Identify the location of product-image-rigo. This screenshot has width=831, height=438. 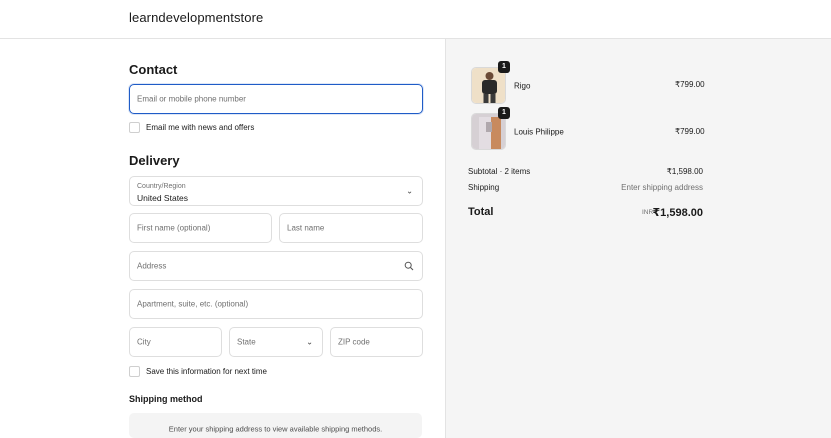
(488, 85).